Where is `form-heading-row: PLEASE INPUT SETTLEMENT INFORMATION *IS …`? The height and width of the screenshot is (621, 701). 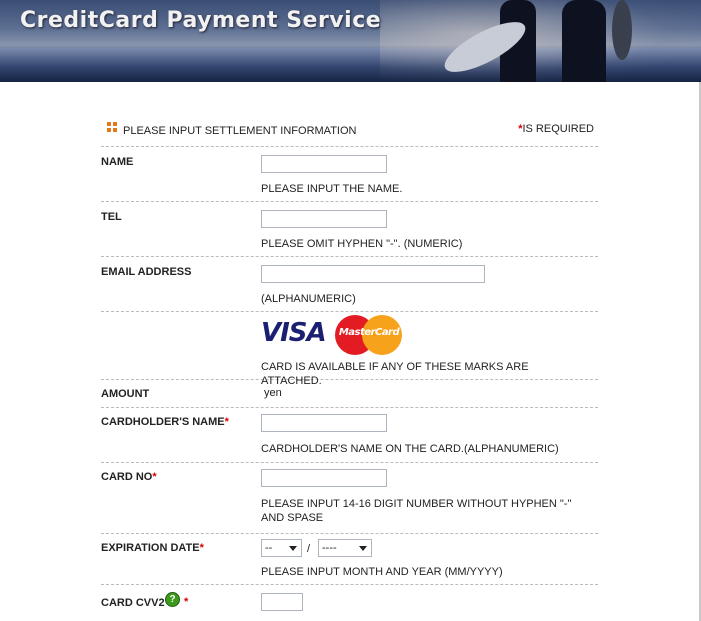
form-heading-row: PLEASE INPUT SETTLEMENT INFORMATION *IS … is located at coordinates (349, 129).